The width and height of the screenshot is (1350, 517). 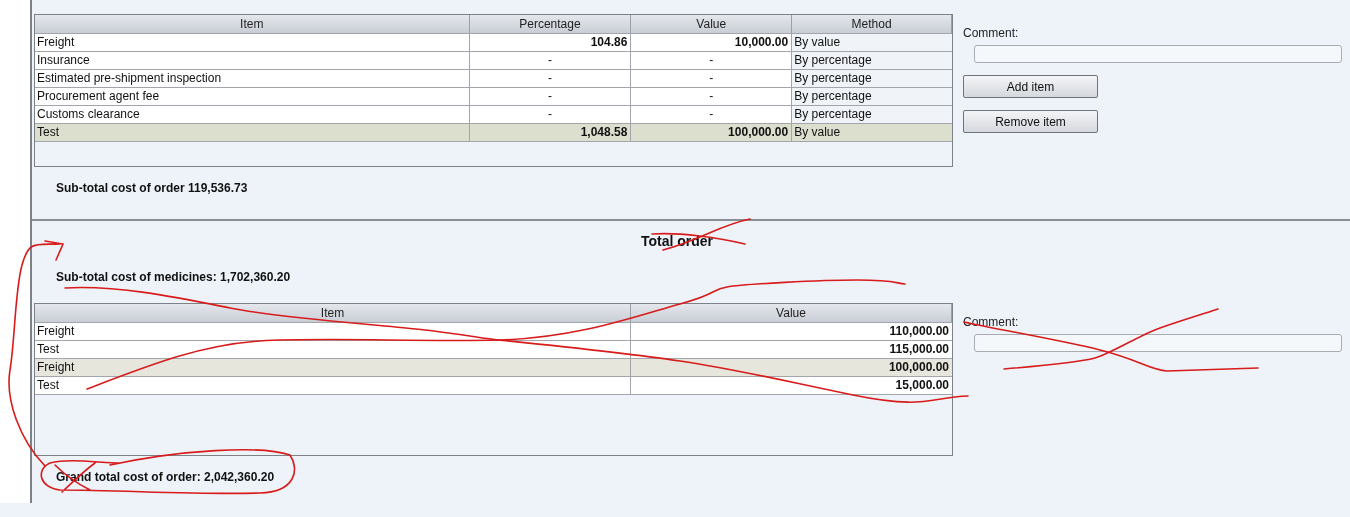 What do you see at coordinates (493, 349) in the screenshot?
I see `table-row: Test 115,000.00` at bounding box center [493, 349].